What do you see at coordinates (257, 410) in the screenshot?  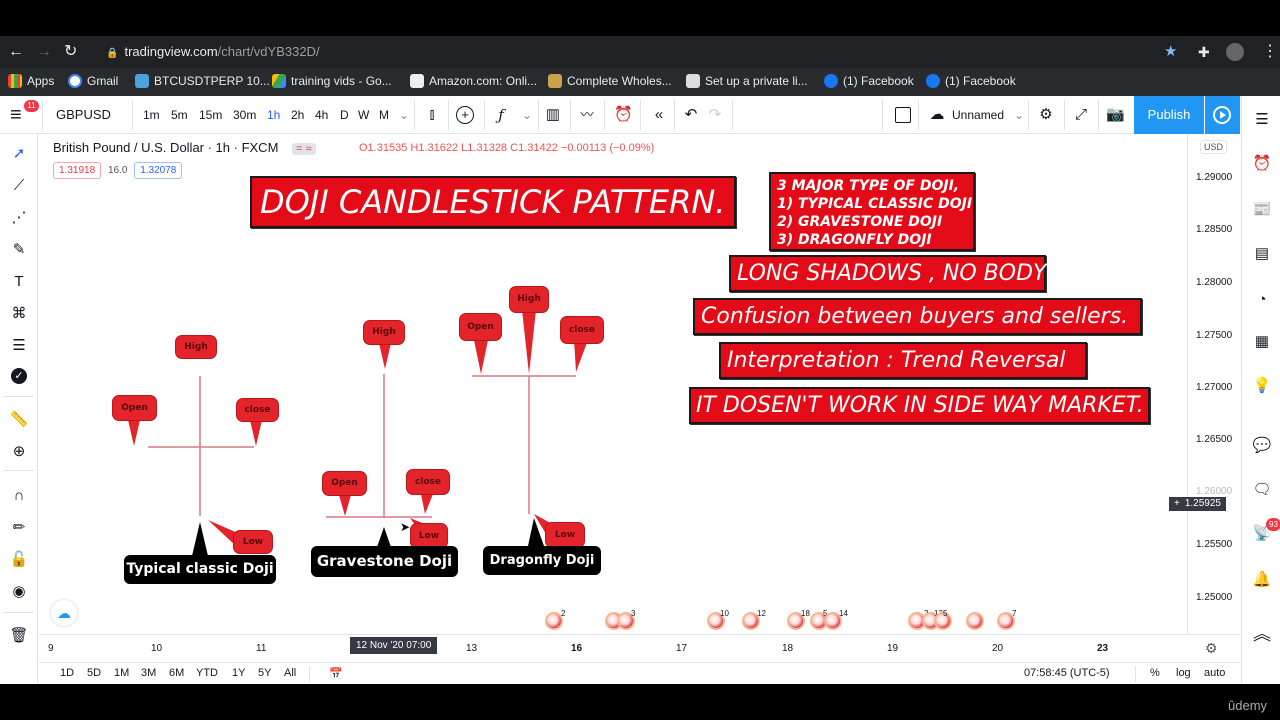 I see `typical-close-label: close` at bounding box center [257, 410].